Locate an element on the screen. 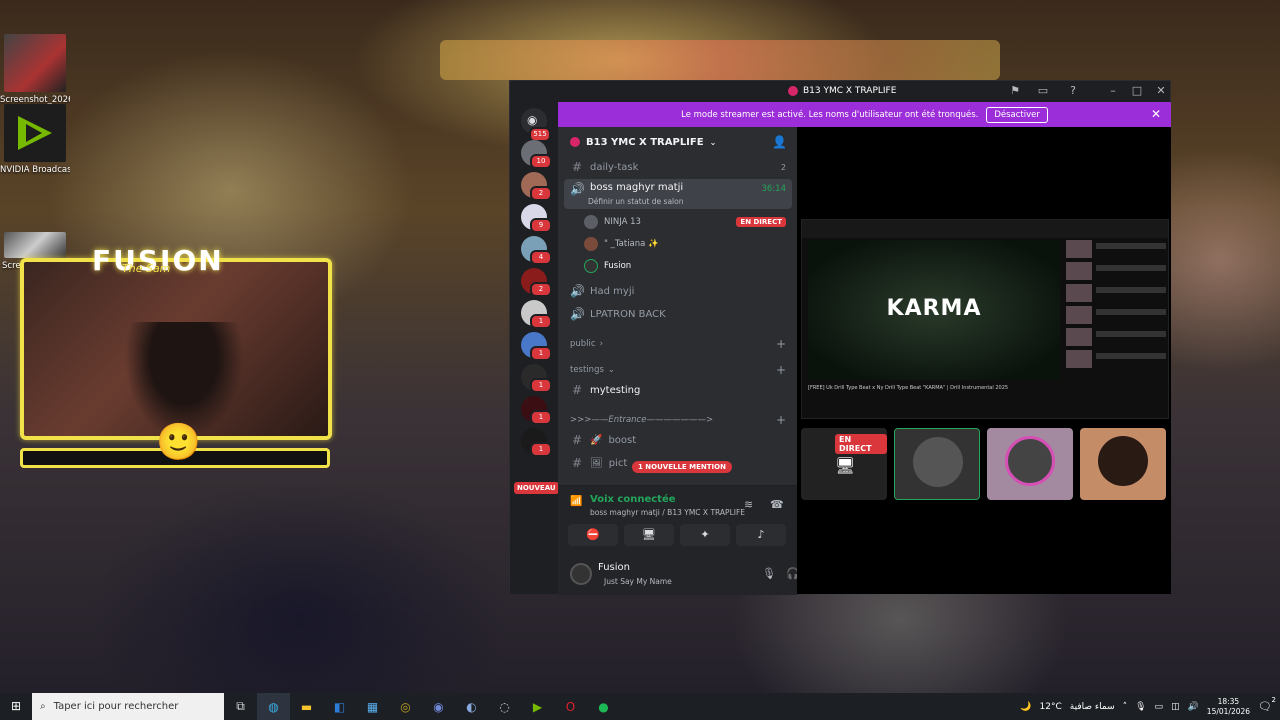 The height and width of the screenshot is (720, 1280). volume-icon: 🔊 is located at coordinates (1193, 707).